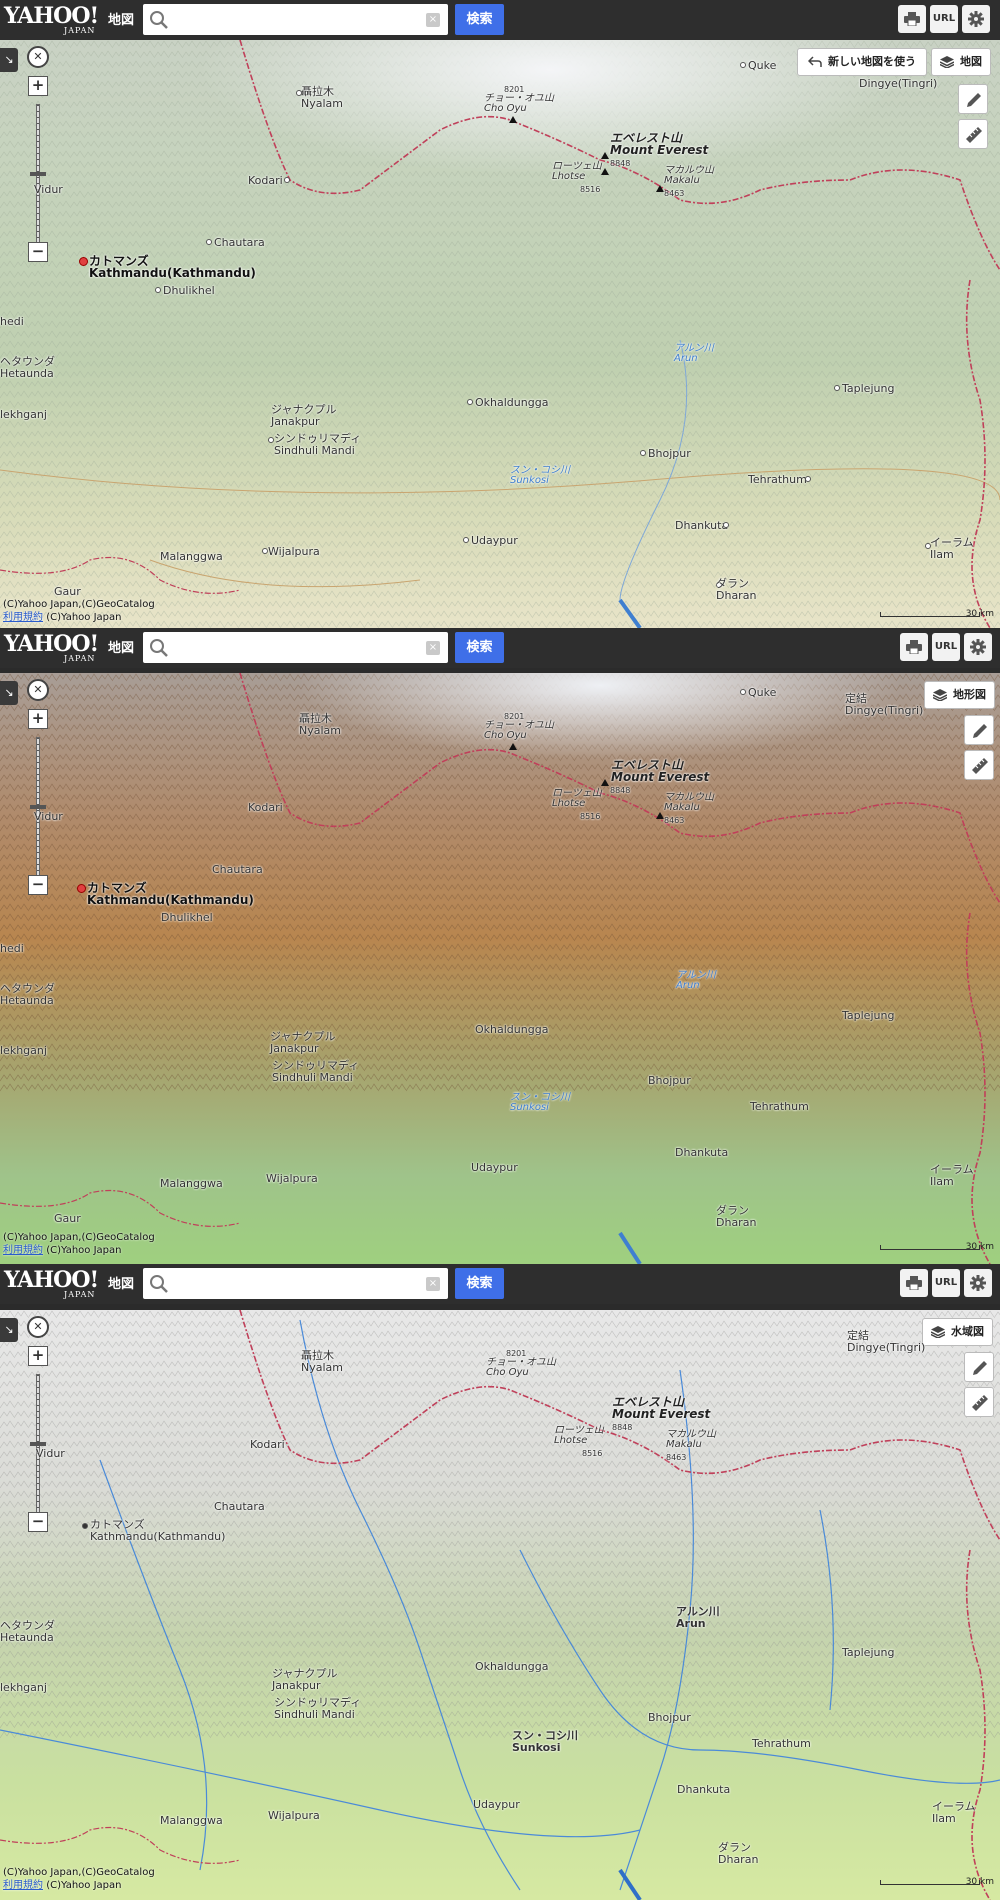  I want to click on map-label-makalu: マカルウ山 Makalu, so click(689, 802).